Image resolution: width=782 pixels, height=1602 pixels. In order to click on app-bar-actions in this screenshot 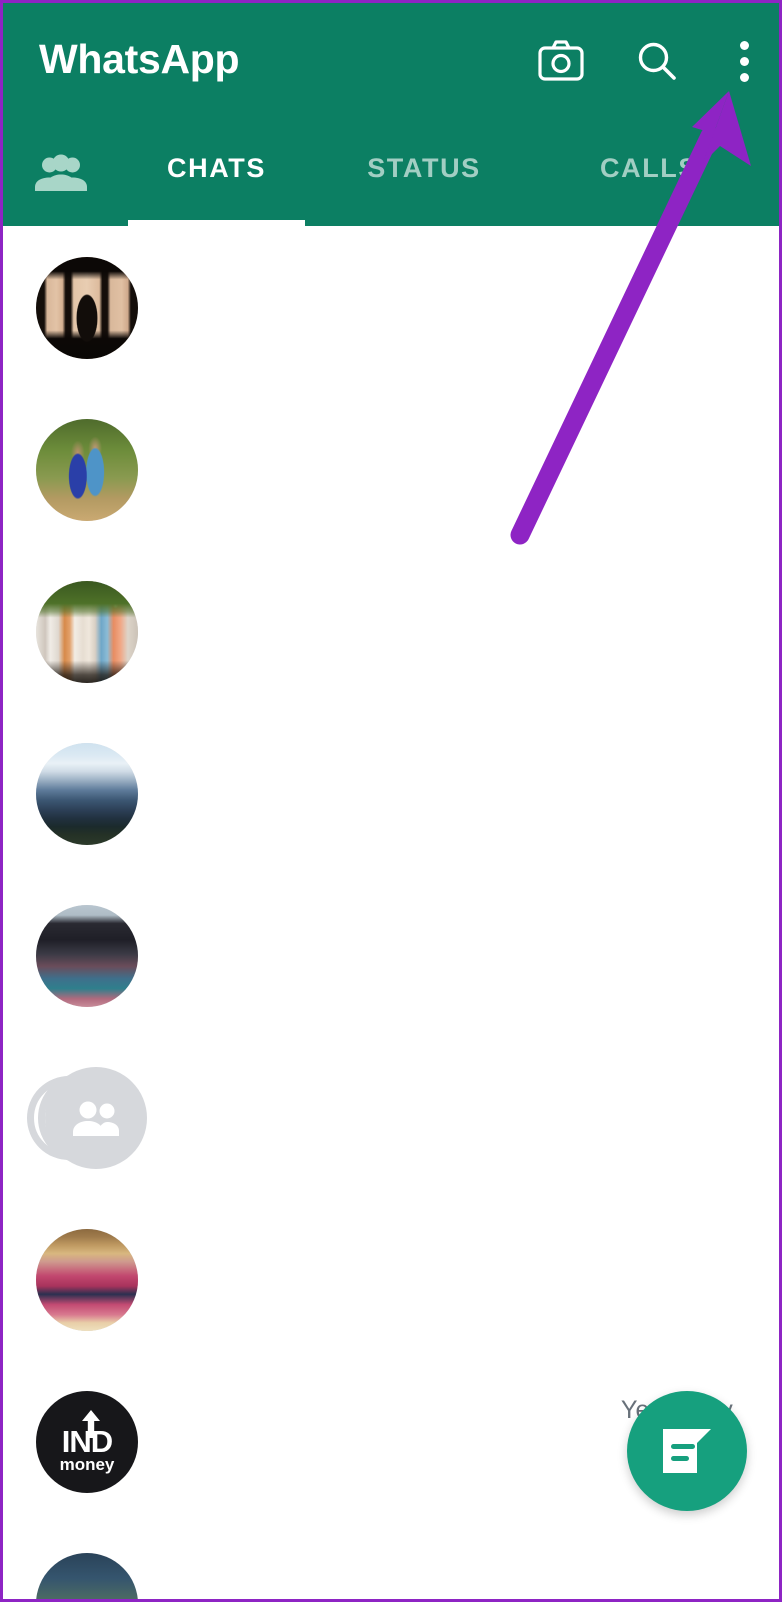, I will do `click(648, 61)`.